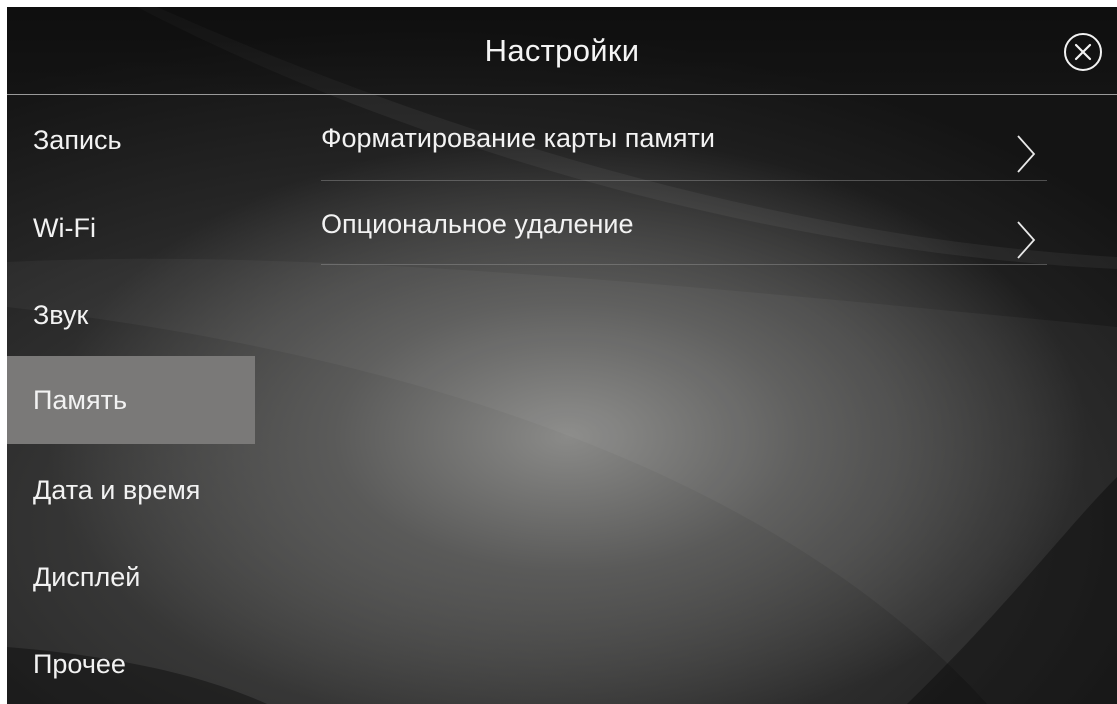 Image resolution: width=1117 pixels, height=704 pixels. I want to click on optional-delete-row: Опциональное удаление, so click(684, 223).